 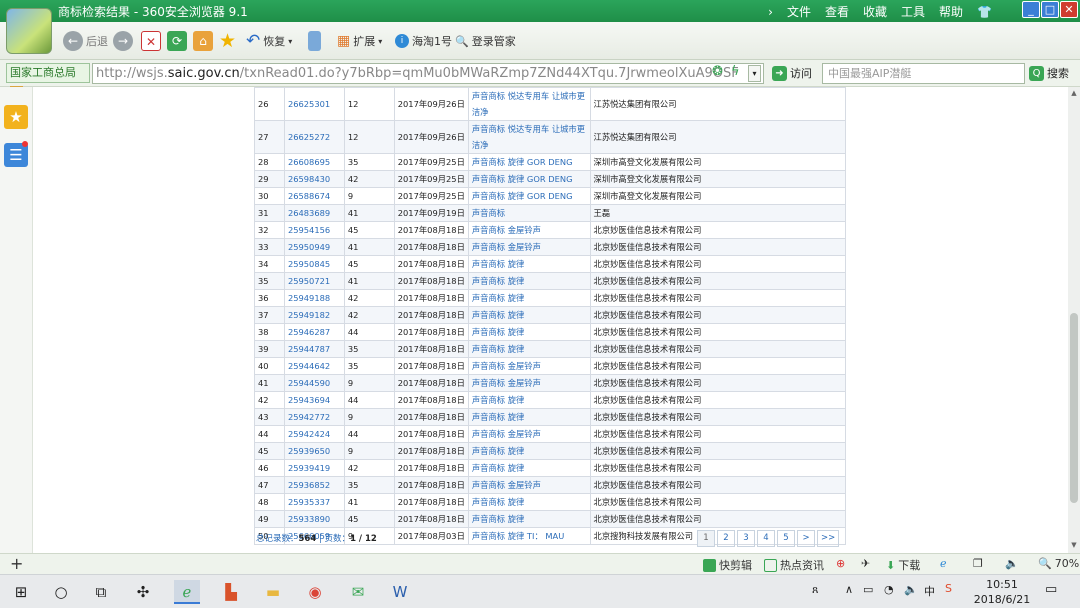 I want to click on sogou-icon: S, so click(x=948, y=588).